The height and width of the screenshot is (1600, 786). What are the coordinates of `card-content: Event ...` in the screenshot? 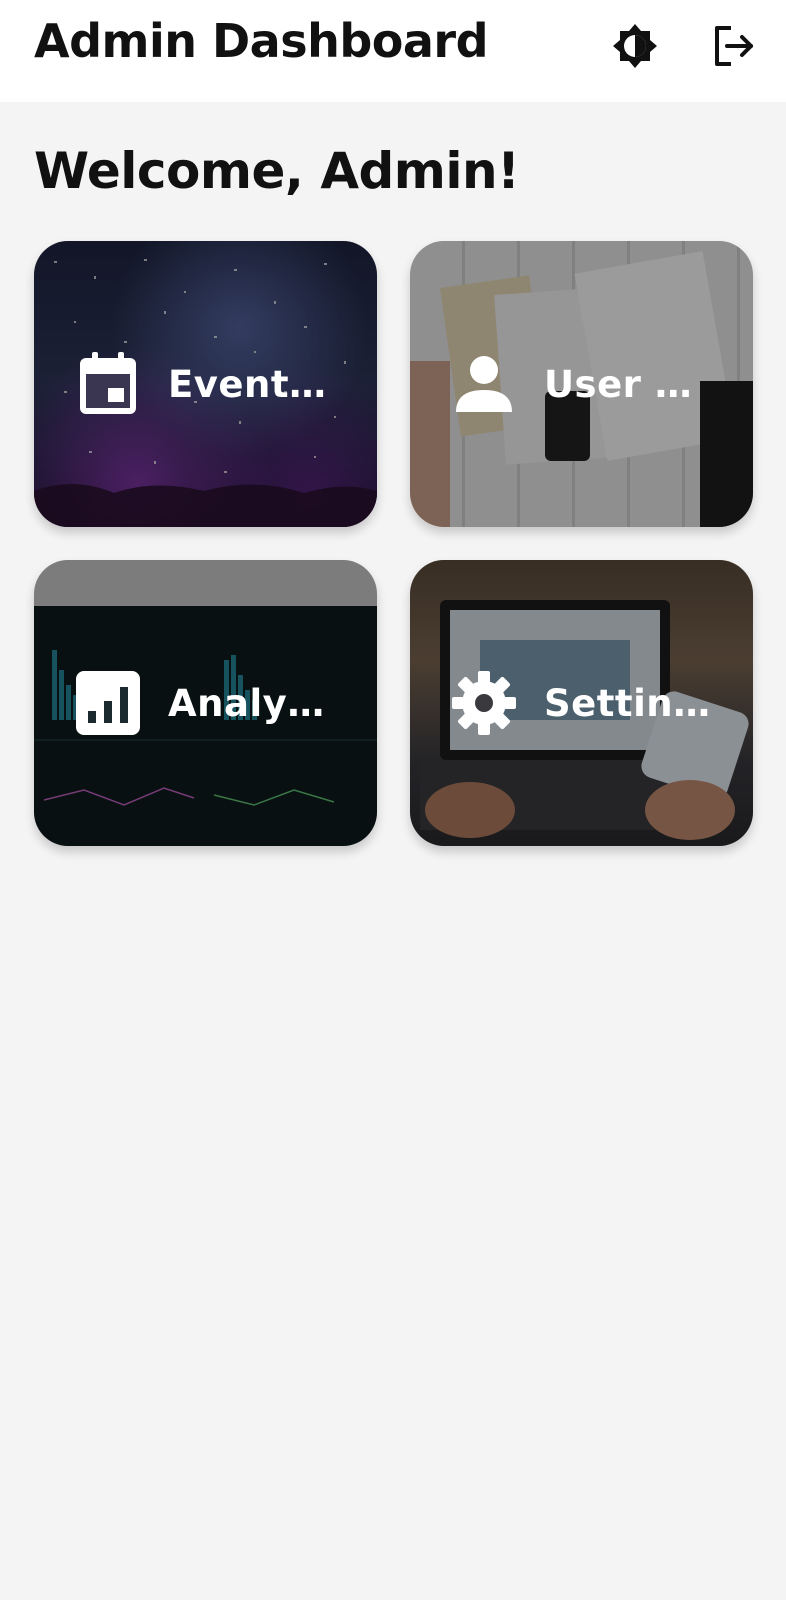 It's located at (205, 384).